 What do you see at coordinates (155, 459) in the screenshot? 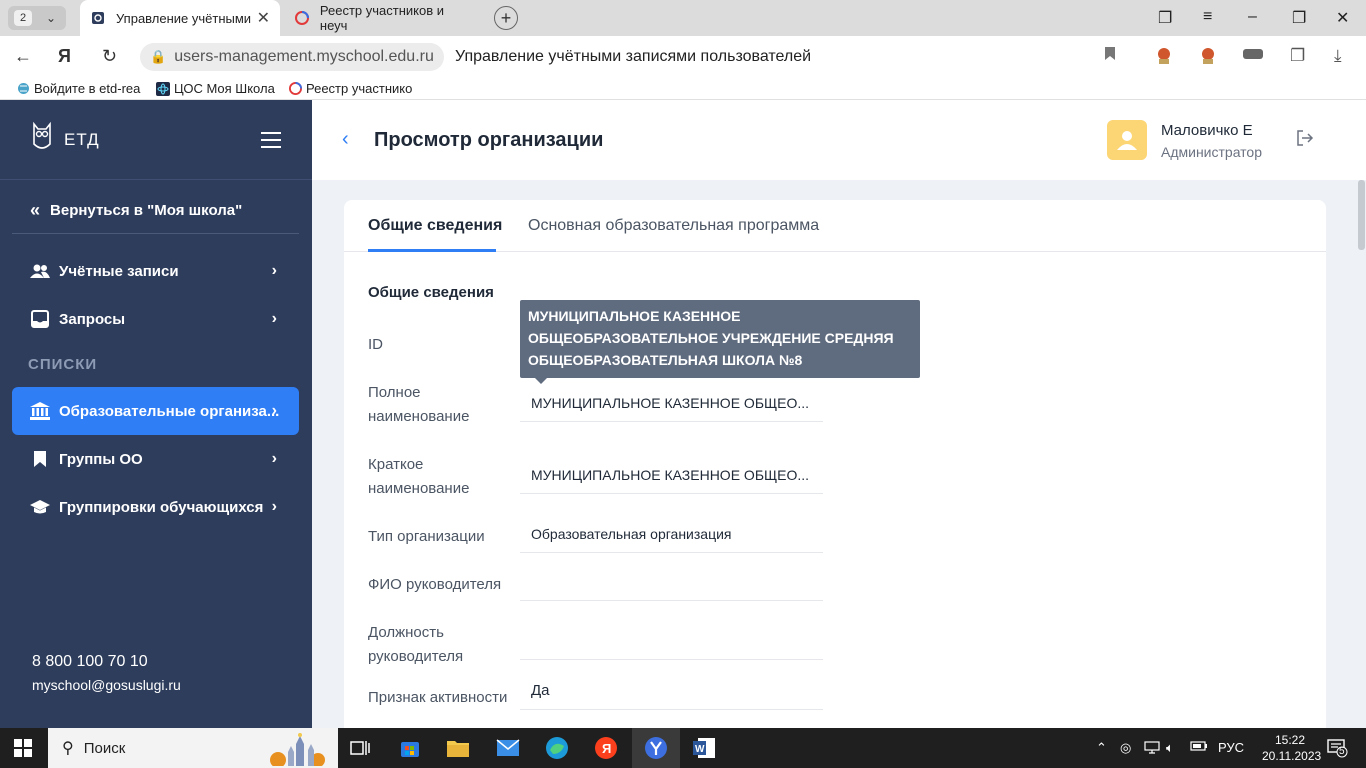
I see `sidebar-item-groups: Группы ОО ›` at bounding box center [155, 459].